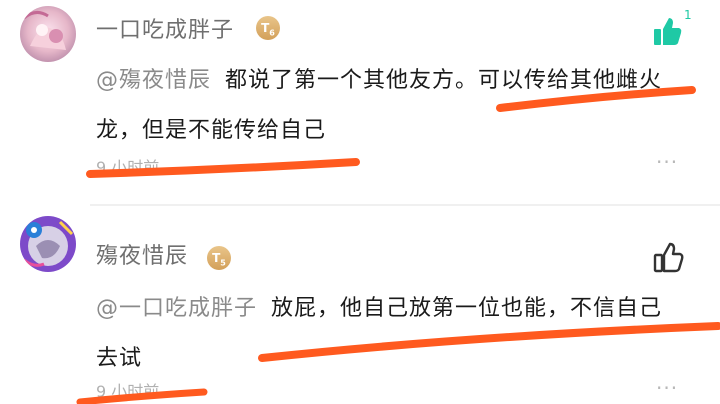  What do you see at coordinates (268, 28) in the screenshot?
I see `level-badge: T6` at bounding box center [268, 28].